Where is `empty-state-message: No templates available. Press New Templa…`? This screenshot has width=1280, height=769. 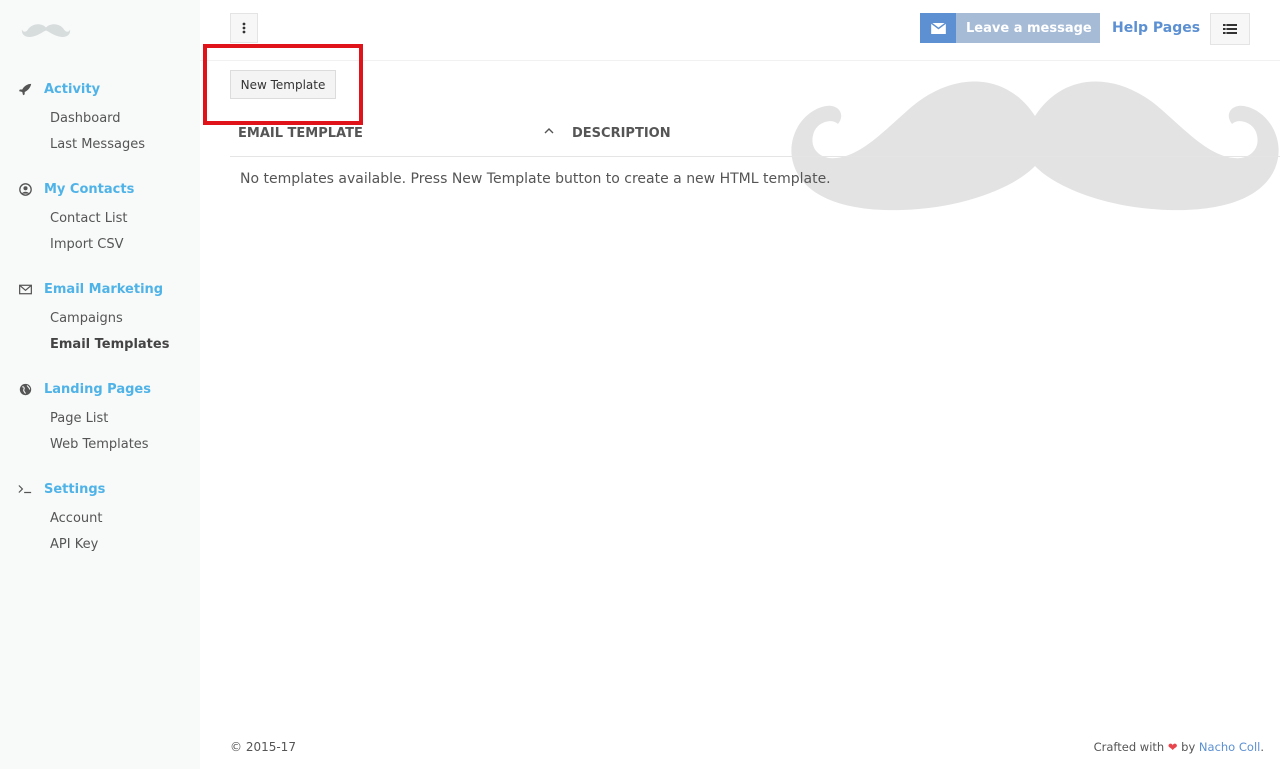
empty-state-message: No templates available. Press New Templa… is located at coordinates (535, 179).